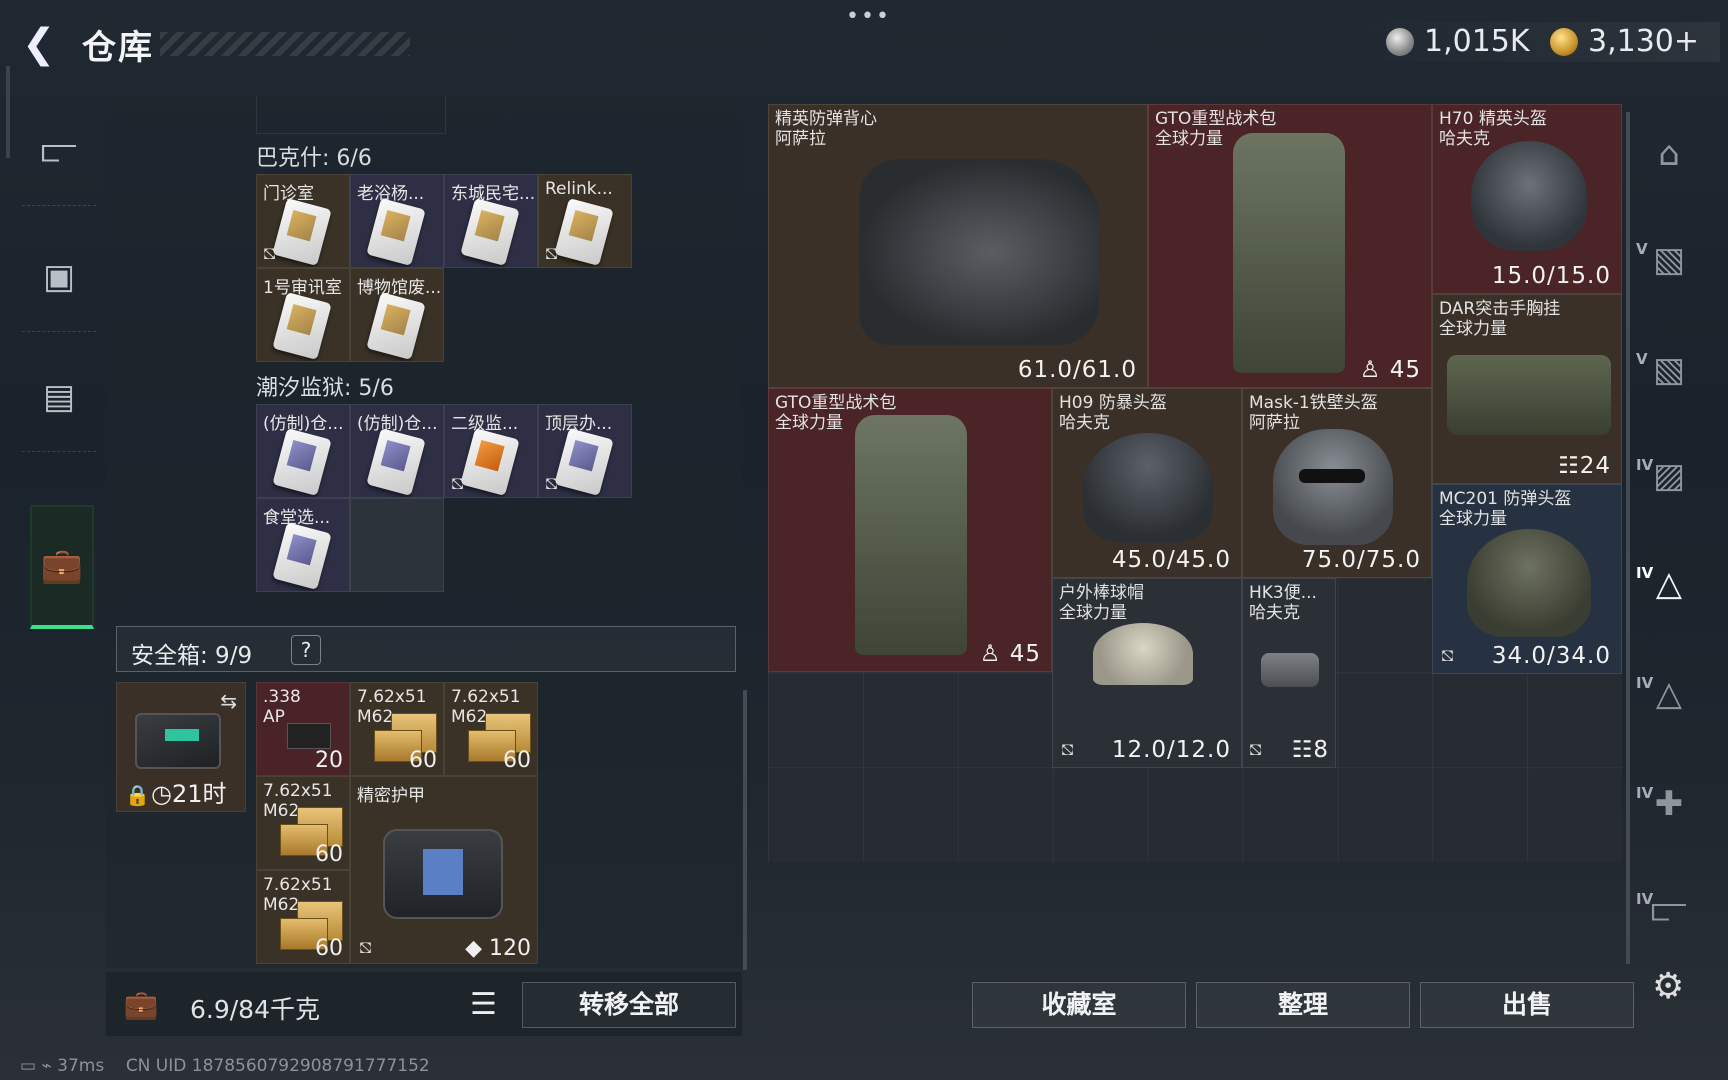 The width and height of the screenshot is (1728, 1080). What do you see at coordinates (199, 794) in the screenshot?
I see `timer-value: 21时` at bounding box center [199, 794].